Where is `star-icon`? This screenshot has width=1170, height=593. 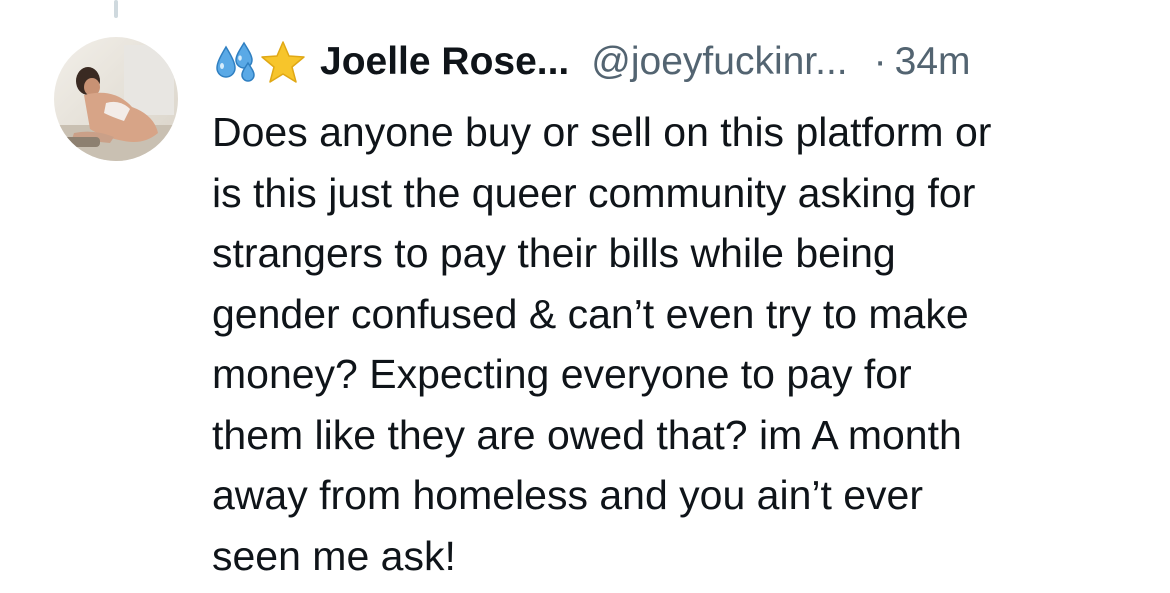 star-icon is located at coordinates (283, 62).